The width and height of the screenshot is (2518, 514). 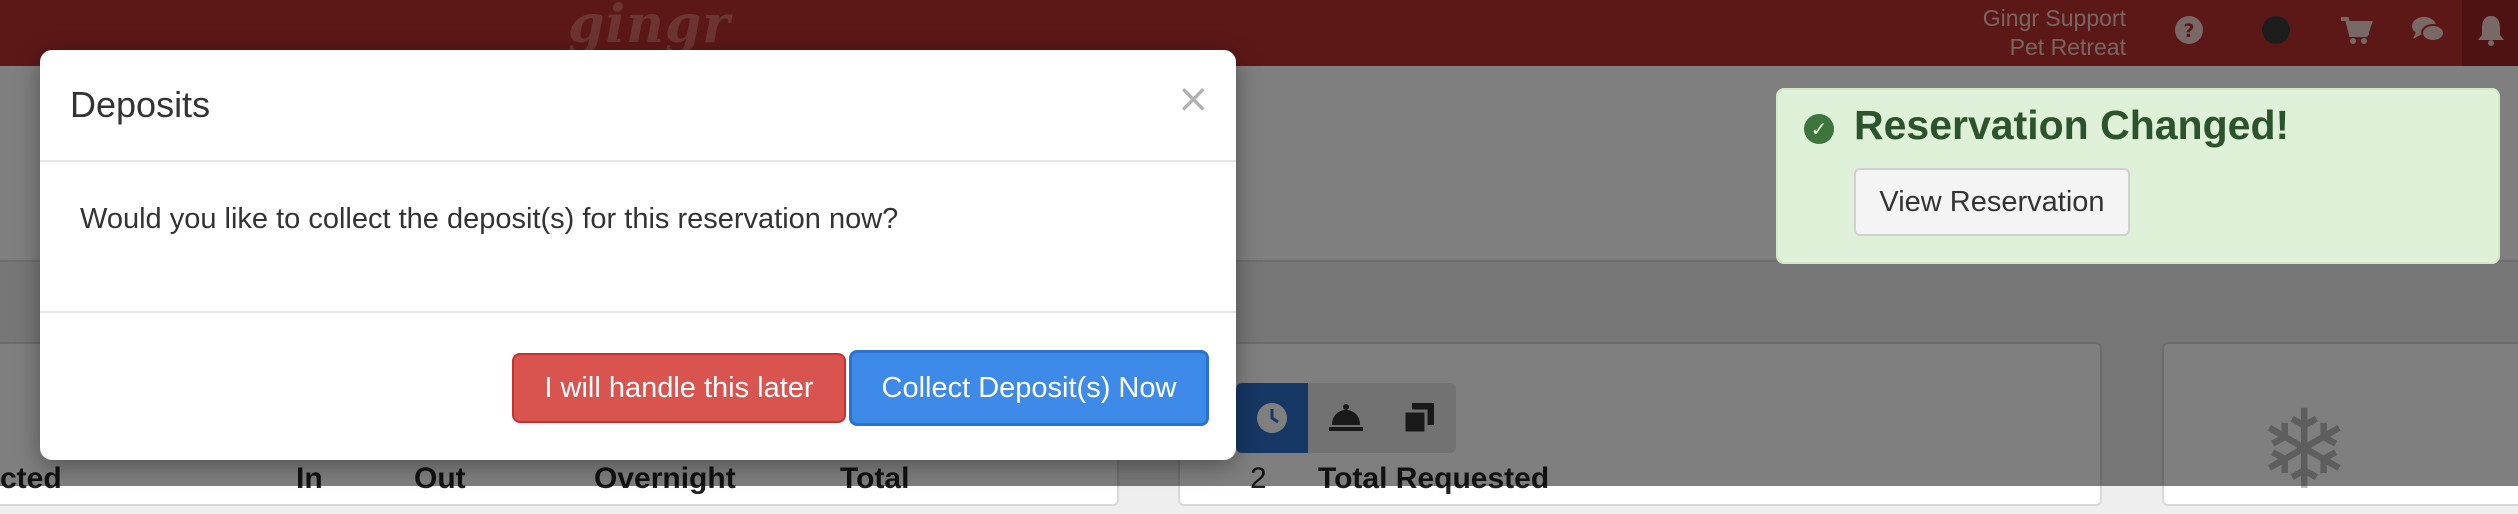 I want to click on collect-deposit-button: Collect Deposit(s) Now, so click(x=1029, y=388).